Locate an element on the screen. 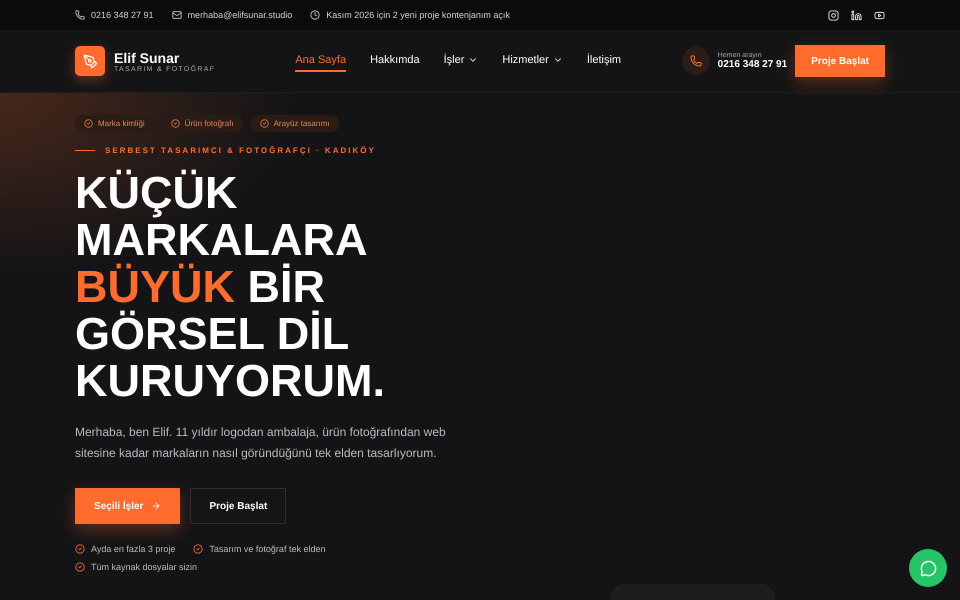 This screenshot has height=600, width=960. email-text: merhaba@elifsunar.studio is located at coordinates (232, 15).